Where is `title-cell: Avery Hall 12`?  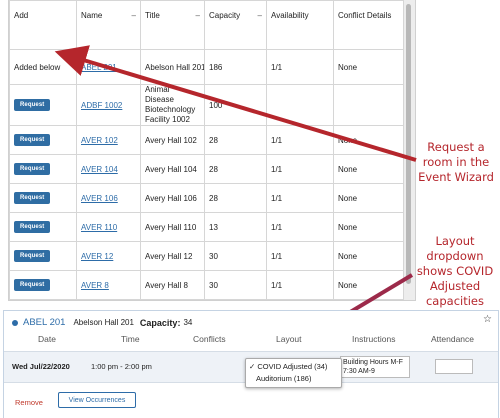
title-cell: Avery Hall 12 is located at coordinates (172, 256).